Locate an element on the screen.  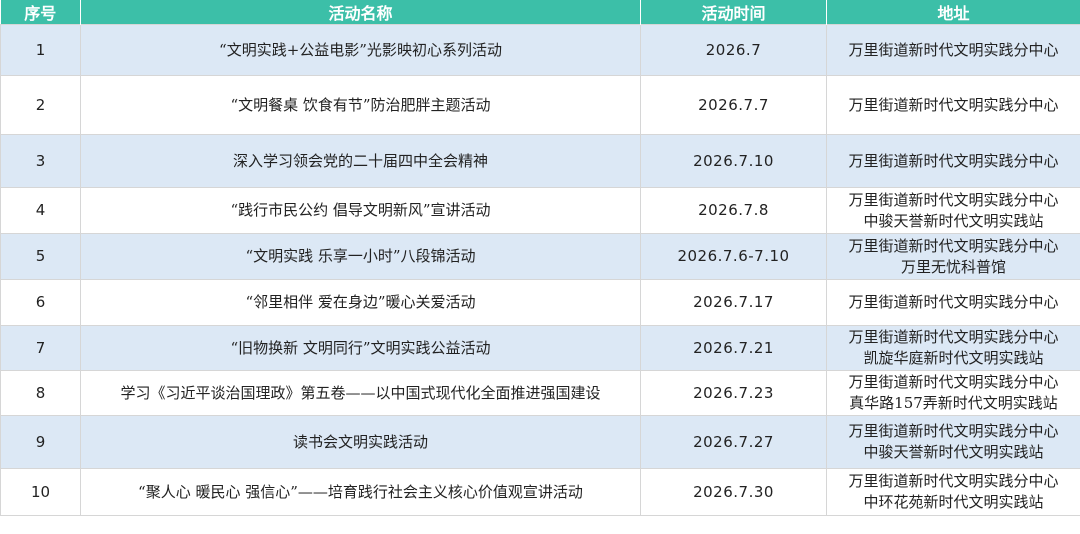
row-address: 万里街道新时代文明实践分中心 凯旋华庭新时代文明实践站 is located at coordinates (953, 348).